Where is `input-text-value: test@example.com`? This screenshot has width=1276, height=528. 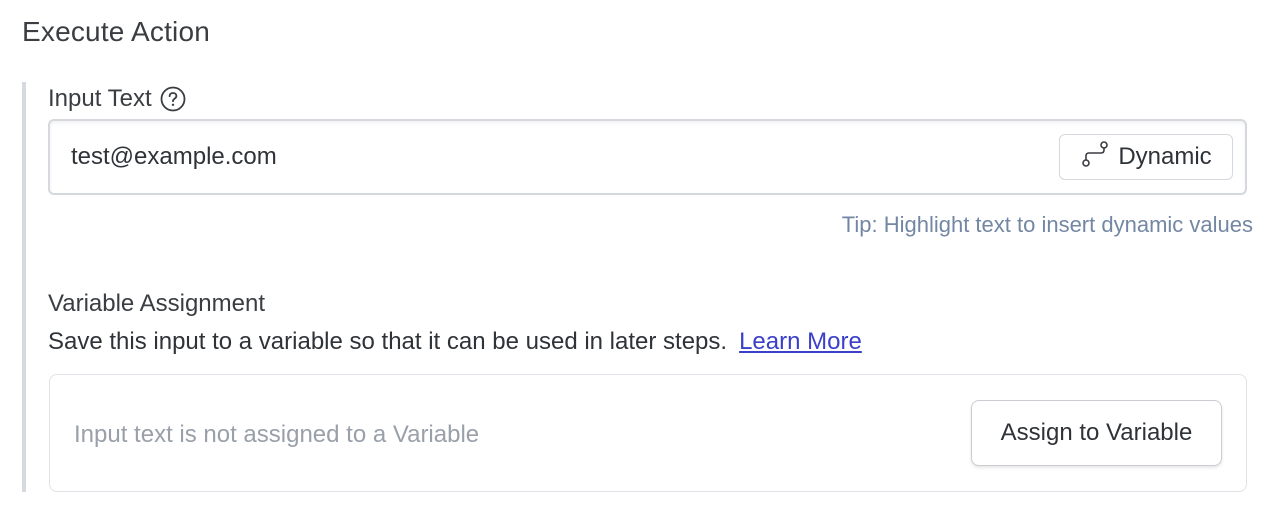
input-text-value: test@example.com is located at coordinates (174, 157).